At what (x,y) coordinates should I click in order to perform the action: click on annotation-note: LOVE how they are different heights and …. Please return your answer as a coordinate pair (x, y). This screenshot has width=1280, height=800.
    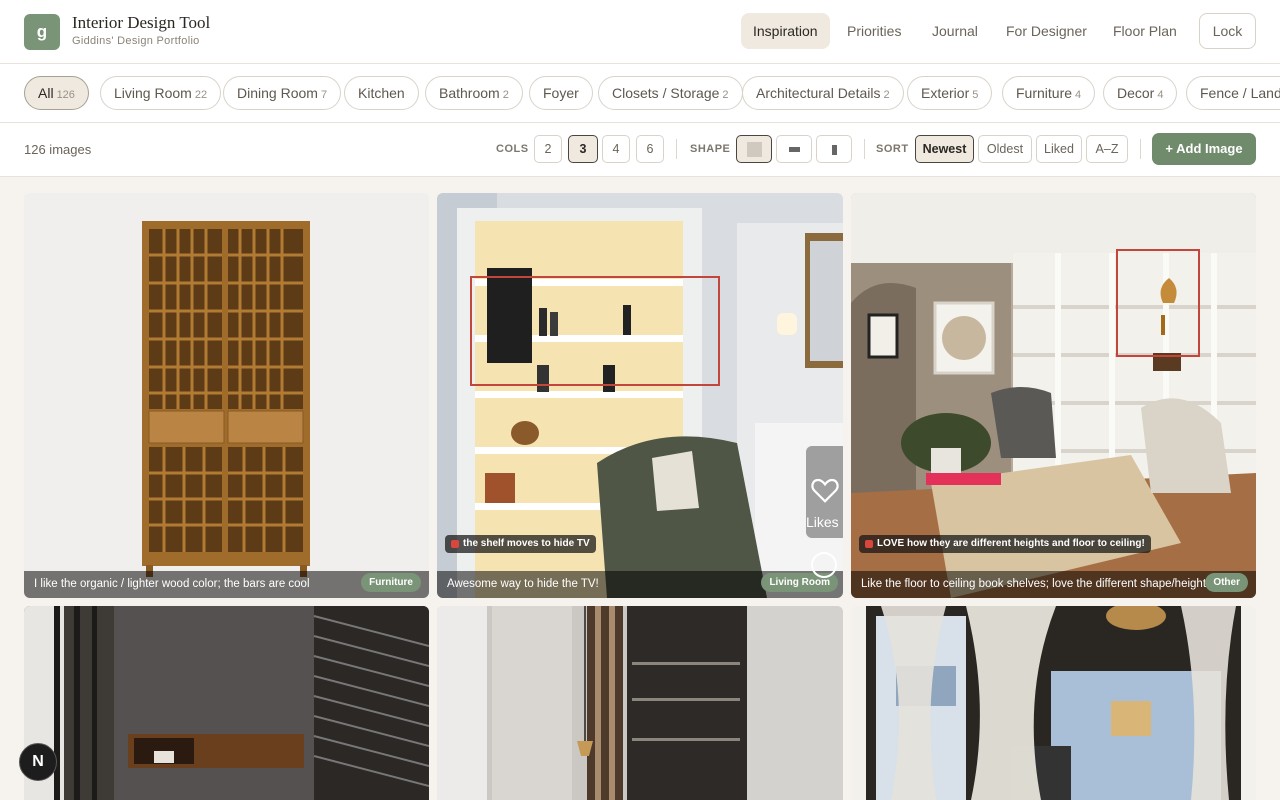
    Looking at the image, I should click on (1005, 544).